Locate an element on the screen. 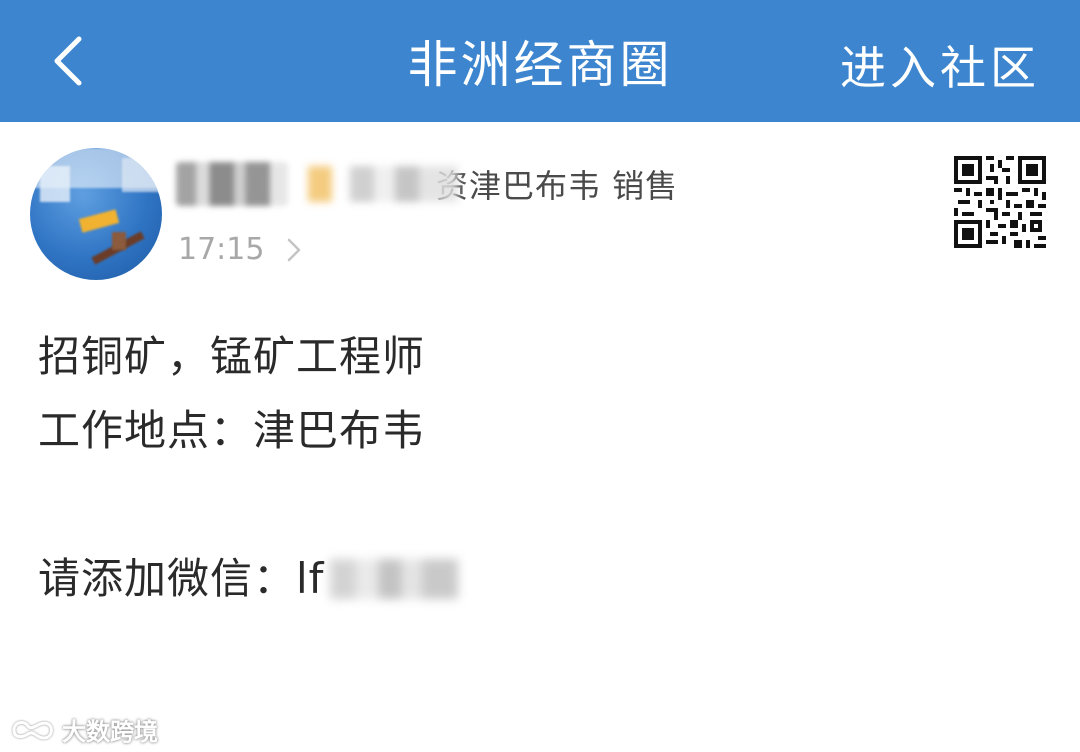  watermark: 大数跨境 is located at coordinates (84, 729).